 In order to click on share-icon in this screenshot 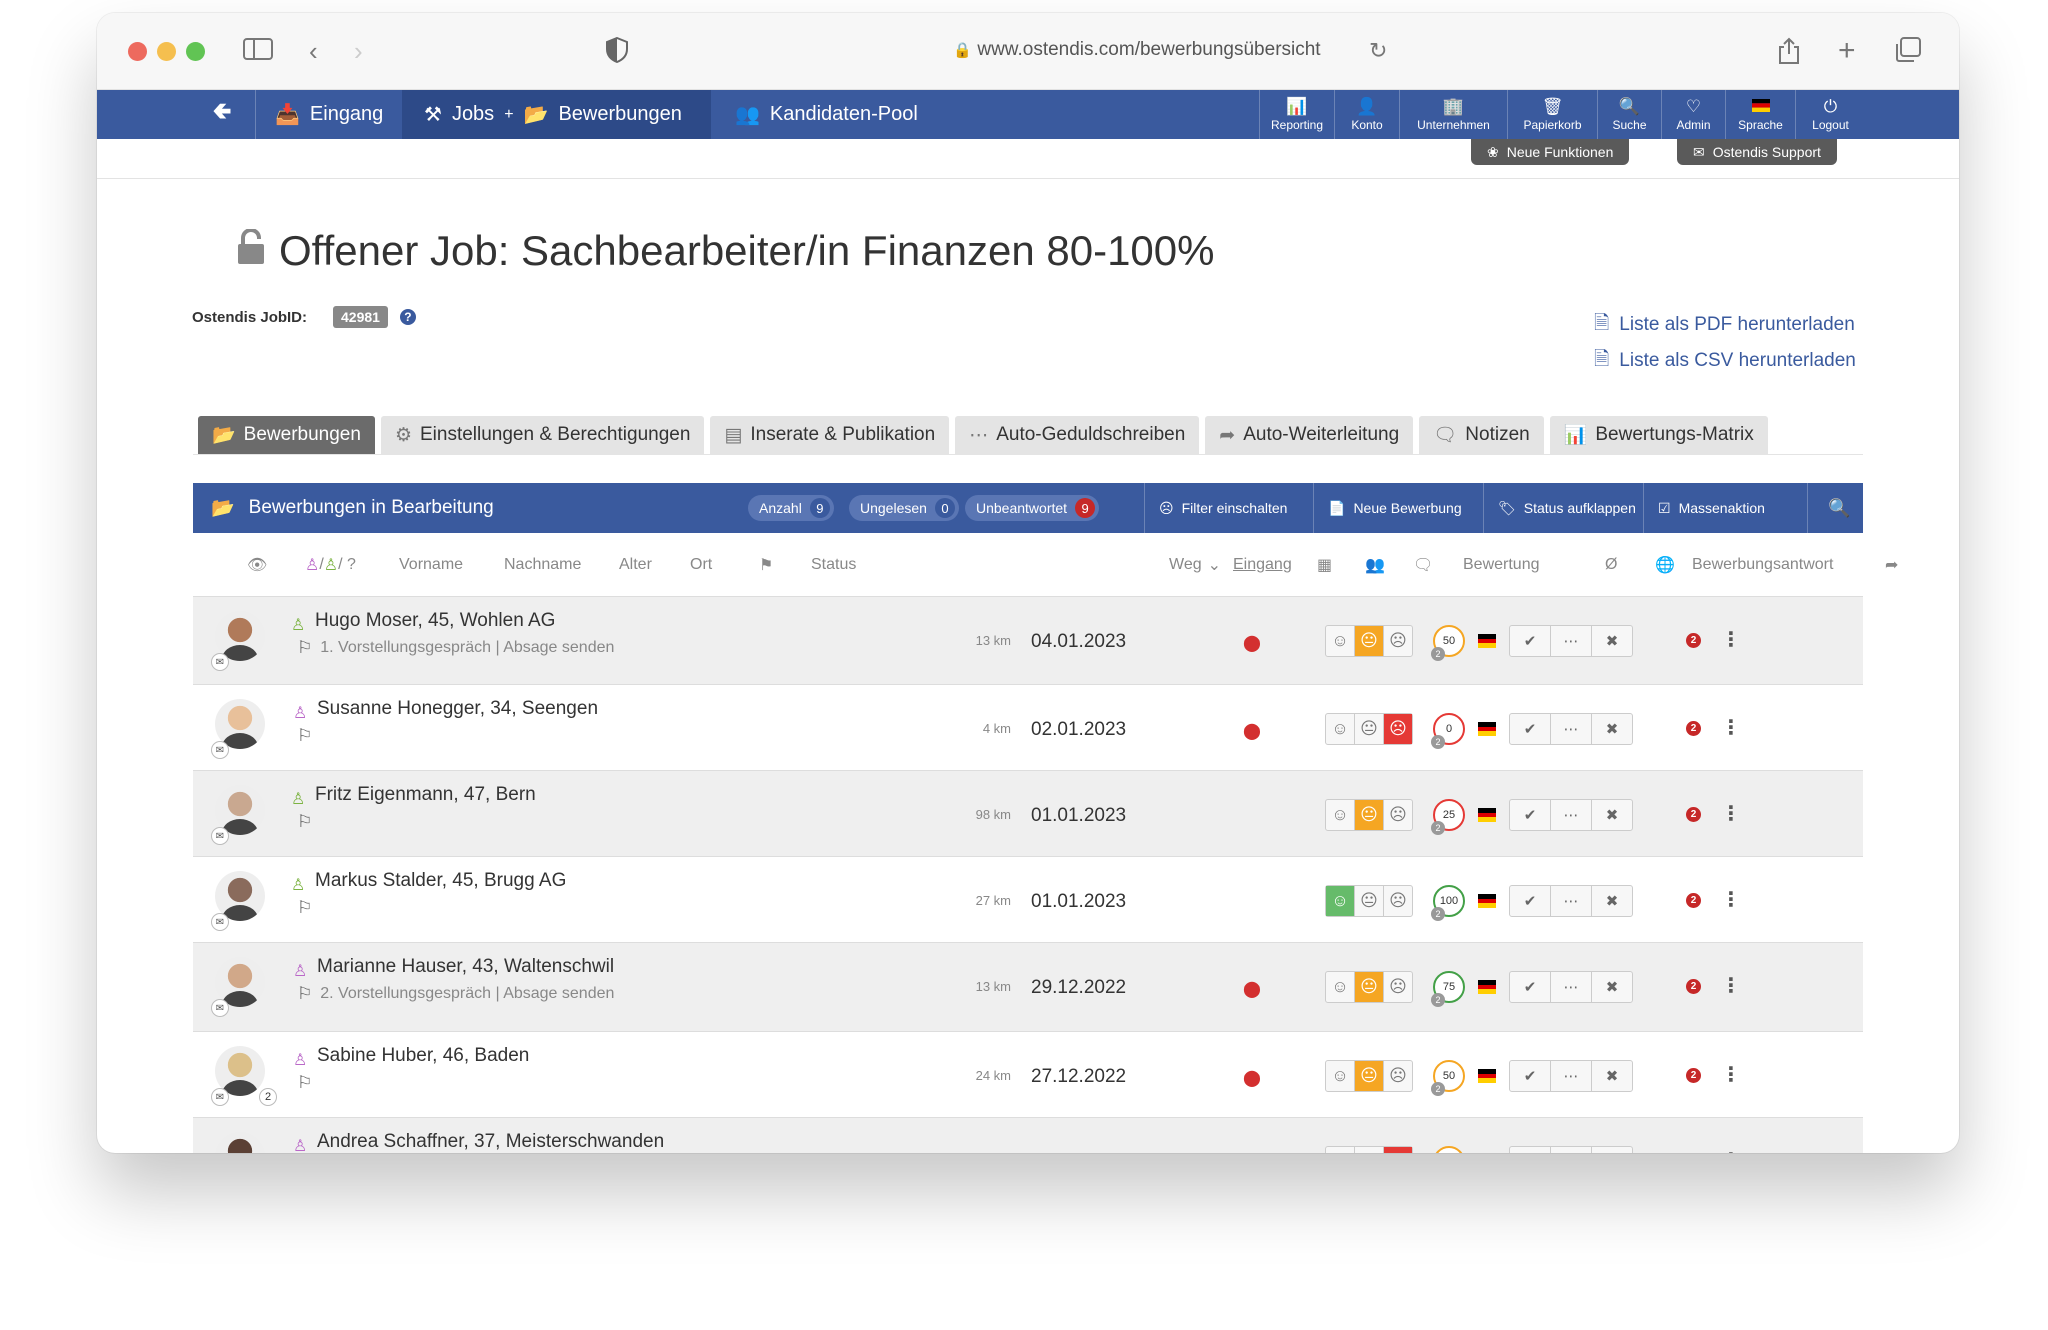, I will do `click(1789, 53)`.